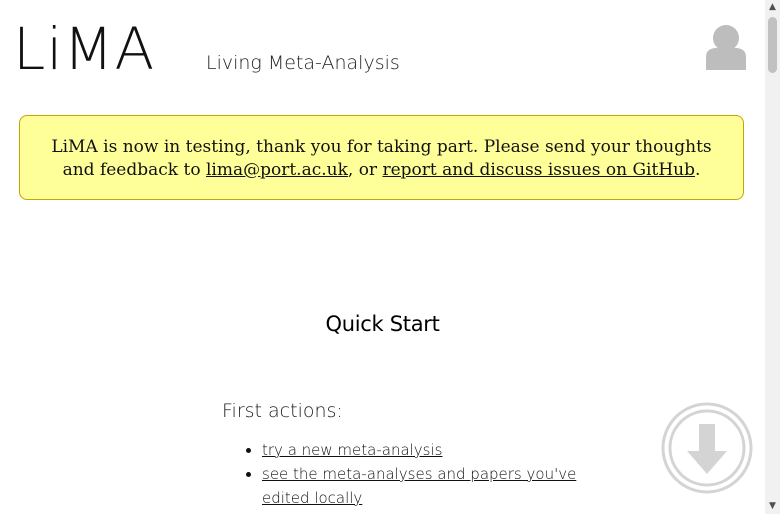 The image size is (780, 514). I want to click on quick-start-title: Quick Start, so click(382, 324).